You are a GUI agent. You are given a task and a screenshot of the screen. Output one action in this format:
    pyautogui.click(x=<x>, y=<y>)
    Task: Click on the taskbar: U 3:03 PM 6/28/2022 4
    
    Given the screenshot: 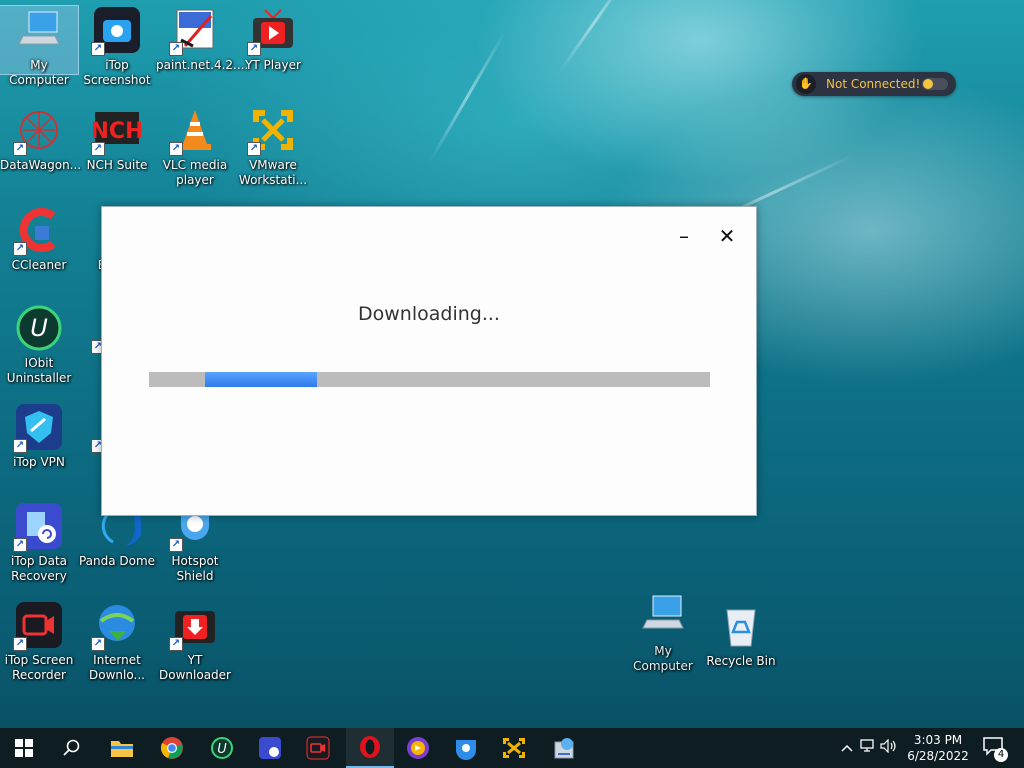 What is the action you would take?
    pyautogui.click(x=512, y=748)
    